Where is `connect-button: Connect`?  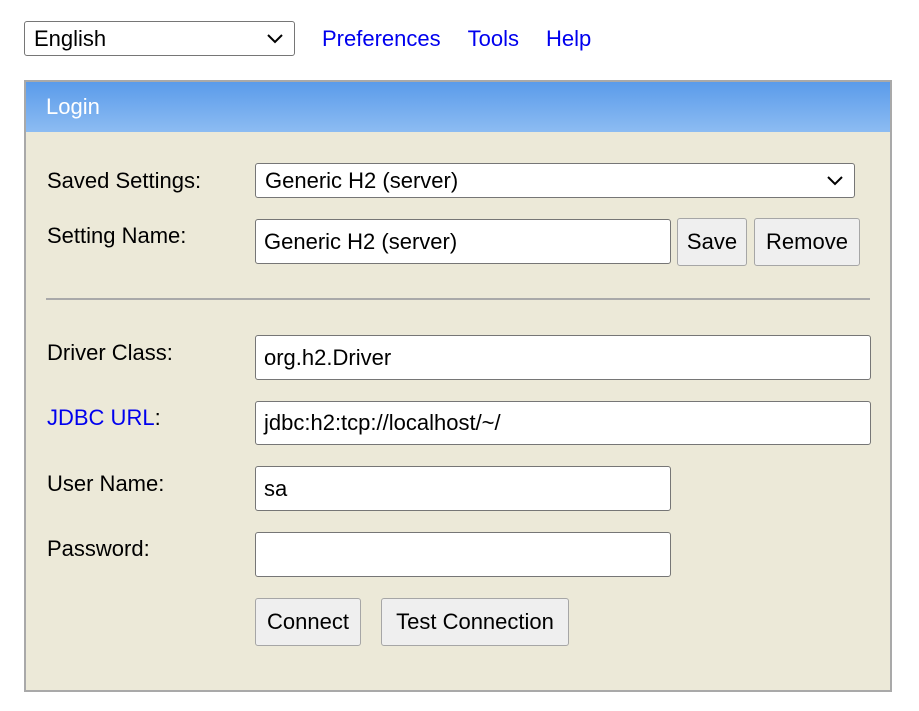 connect-button: Connect is located at coordinates (308, 622).